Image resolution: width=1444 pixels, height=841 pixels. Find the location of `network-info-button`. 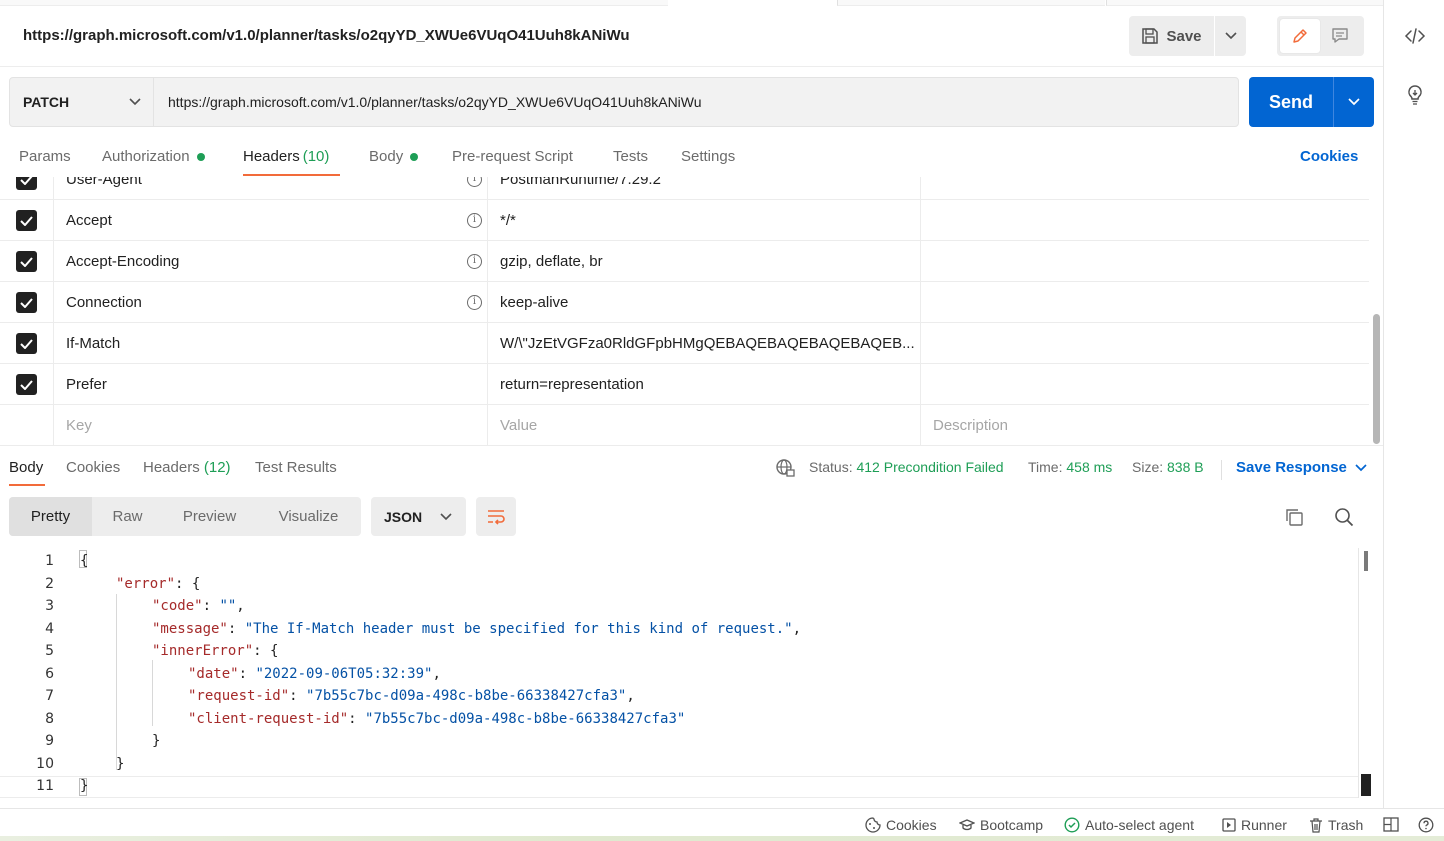

network-info-button is located at coordinates (785, 469).